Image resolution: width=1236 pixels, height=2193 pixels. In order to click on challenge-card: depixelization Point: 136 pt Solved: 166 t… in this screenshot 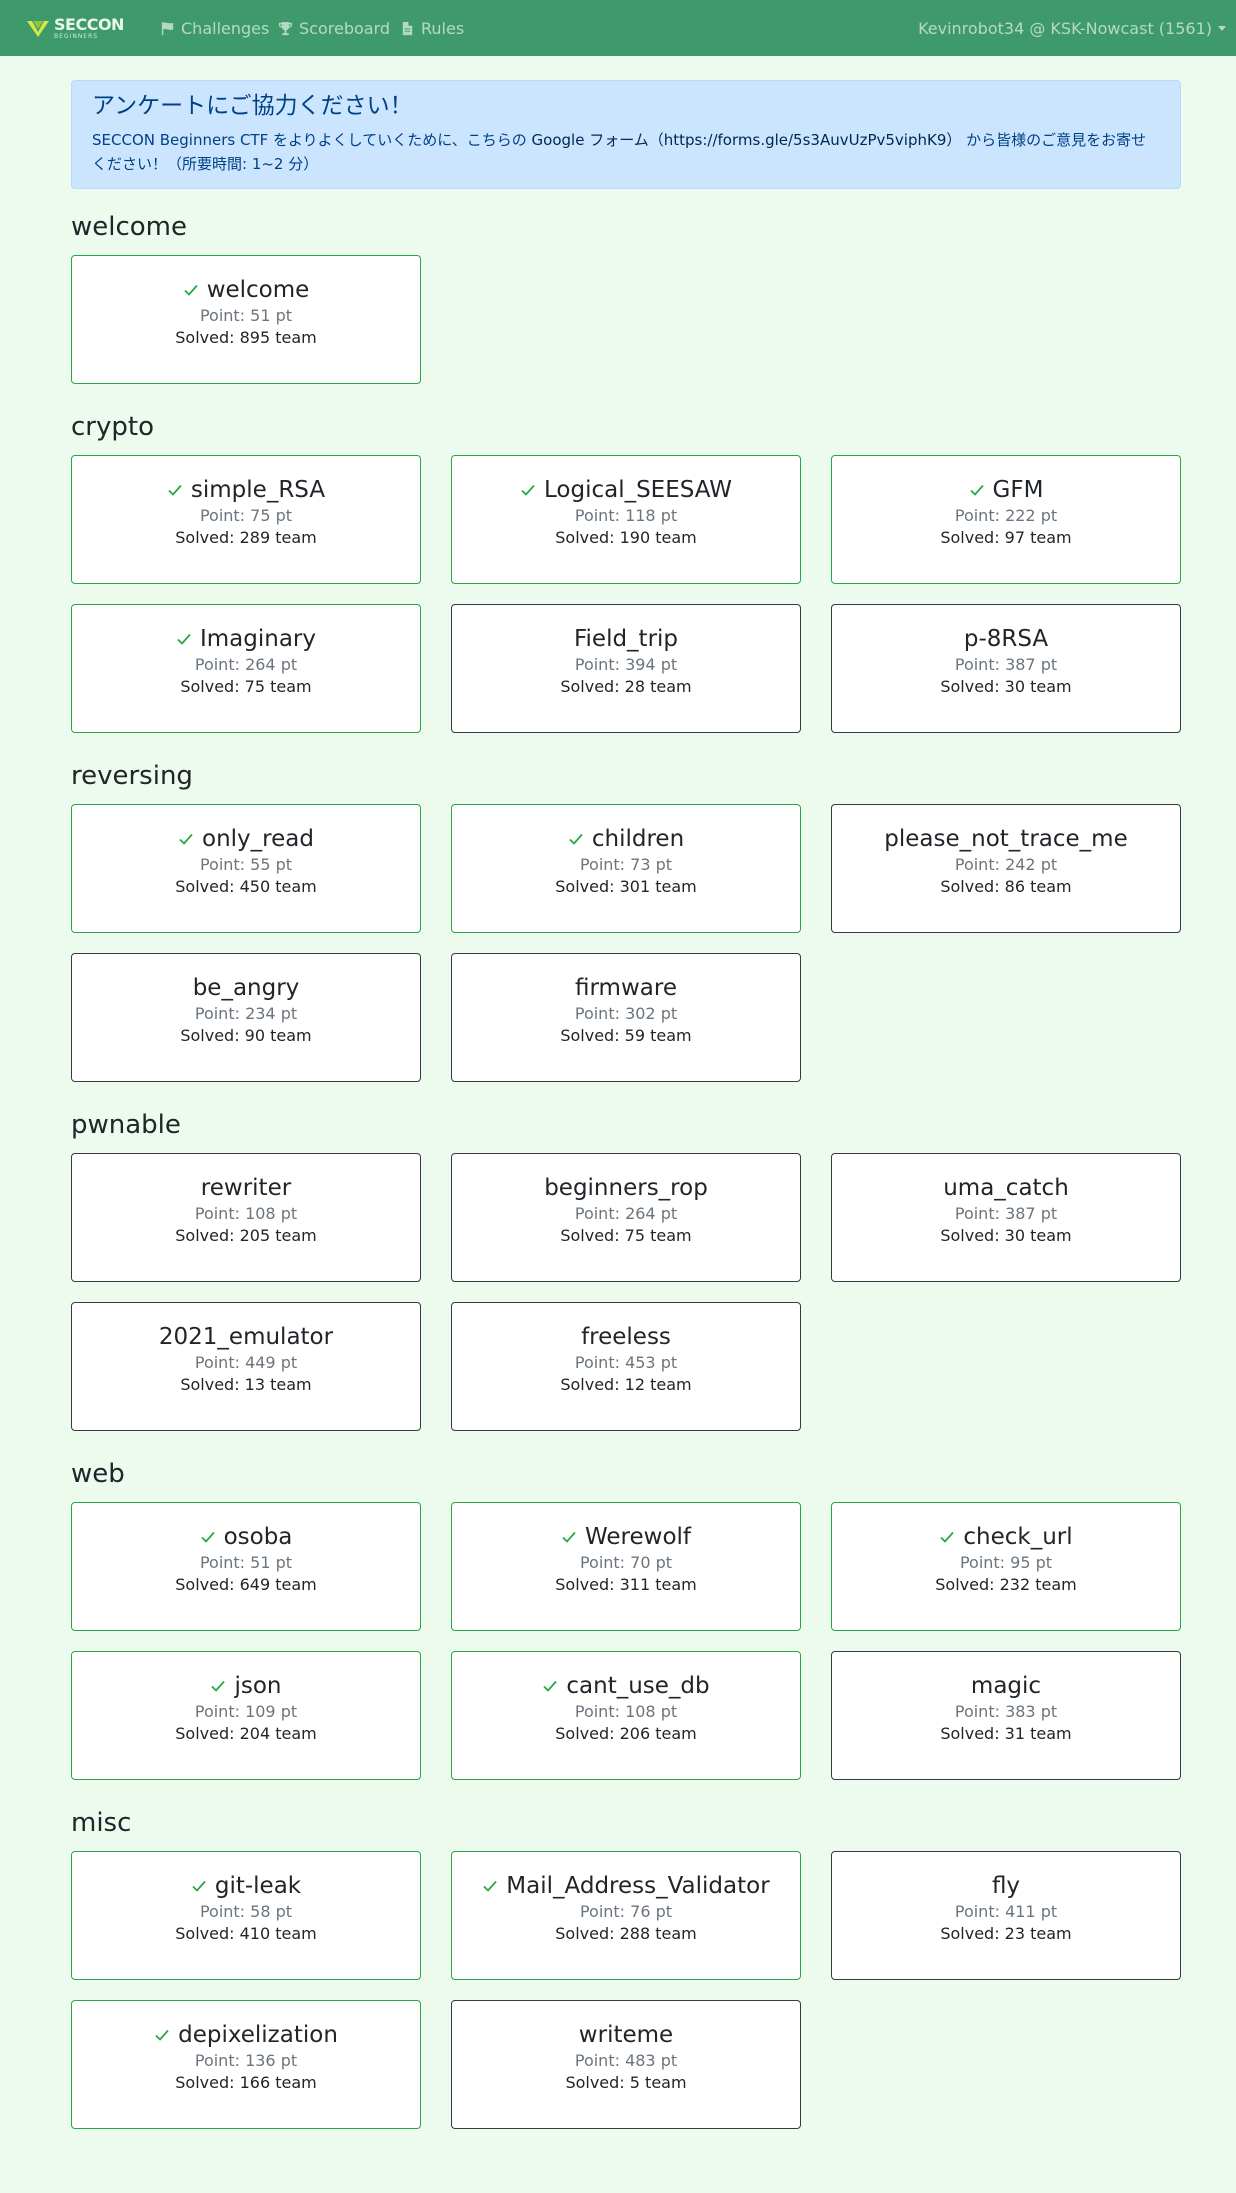, I will do `click(246, 2064)`.